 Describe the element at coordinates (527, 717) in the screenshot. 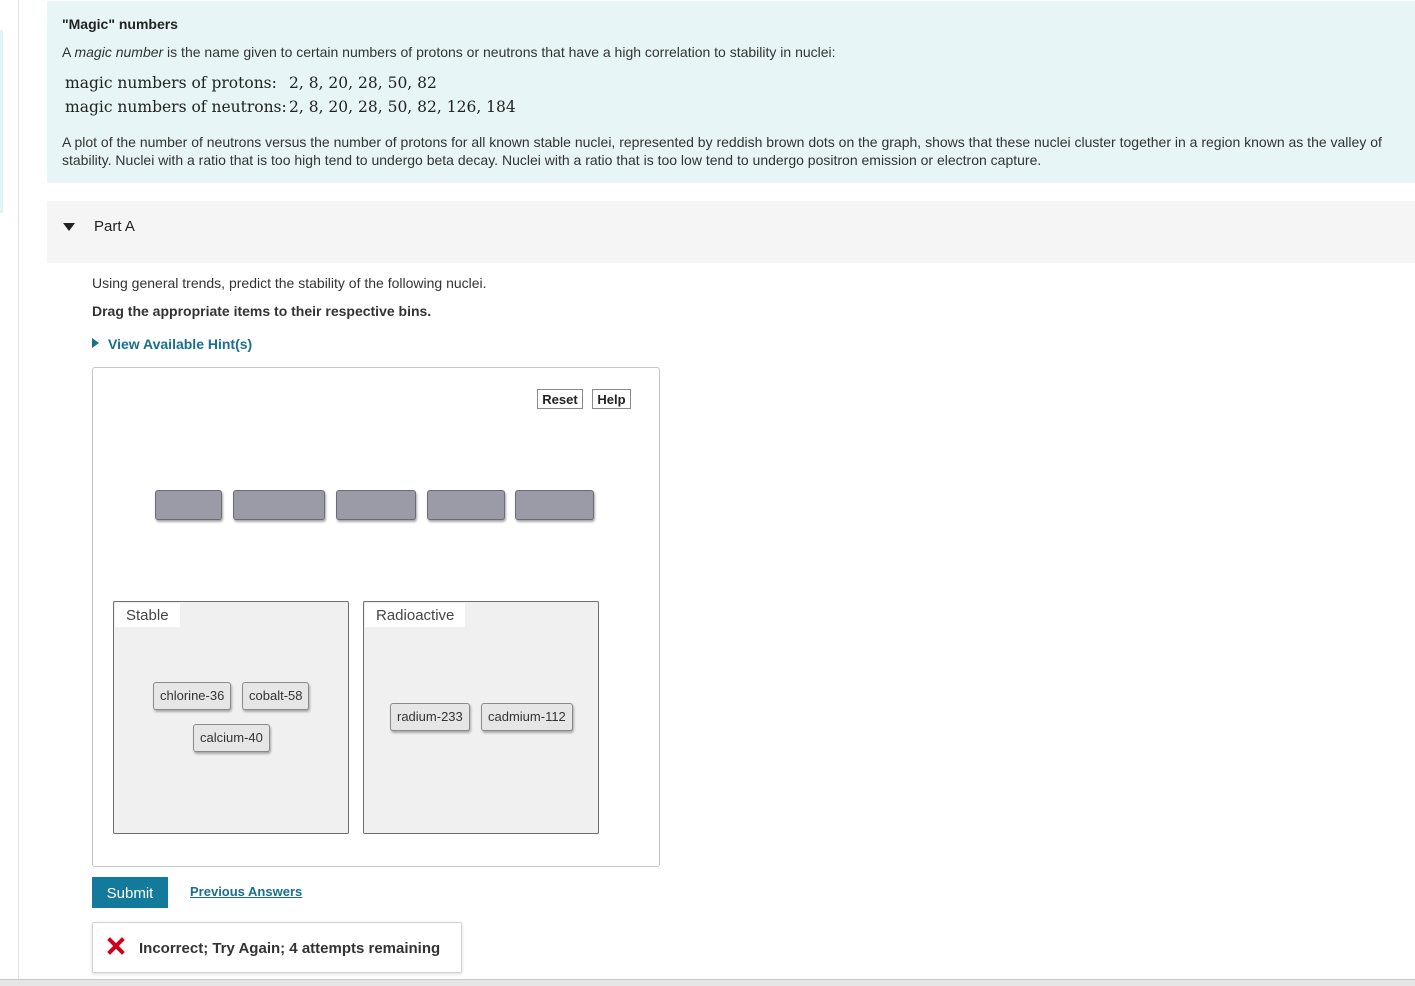

I see `nuclide-chip-cadmium-112: cadmium-112` at that location.